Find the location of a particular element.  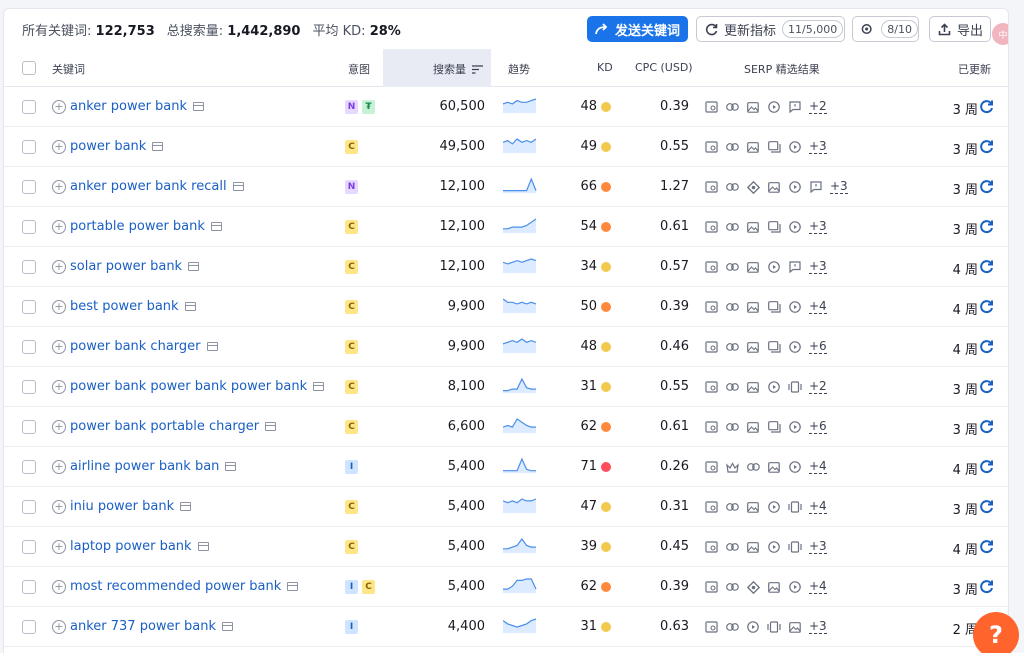

header-kd: KD is located at coordinates (605, 67).